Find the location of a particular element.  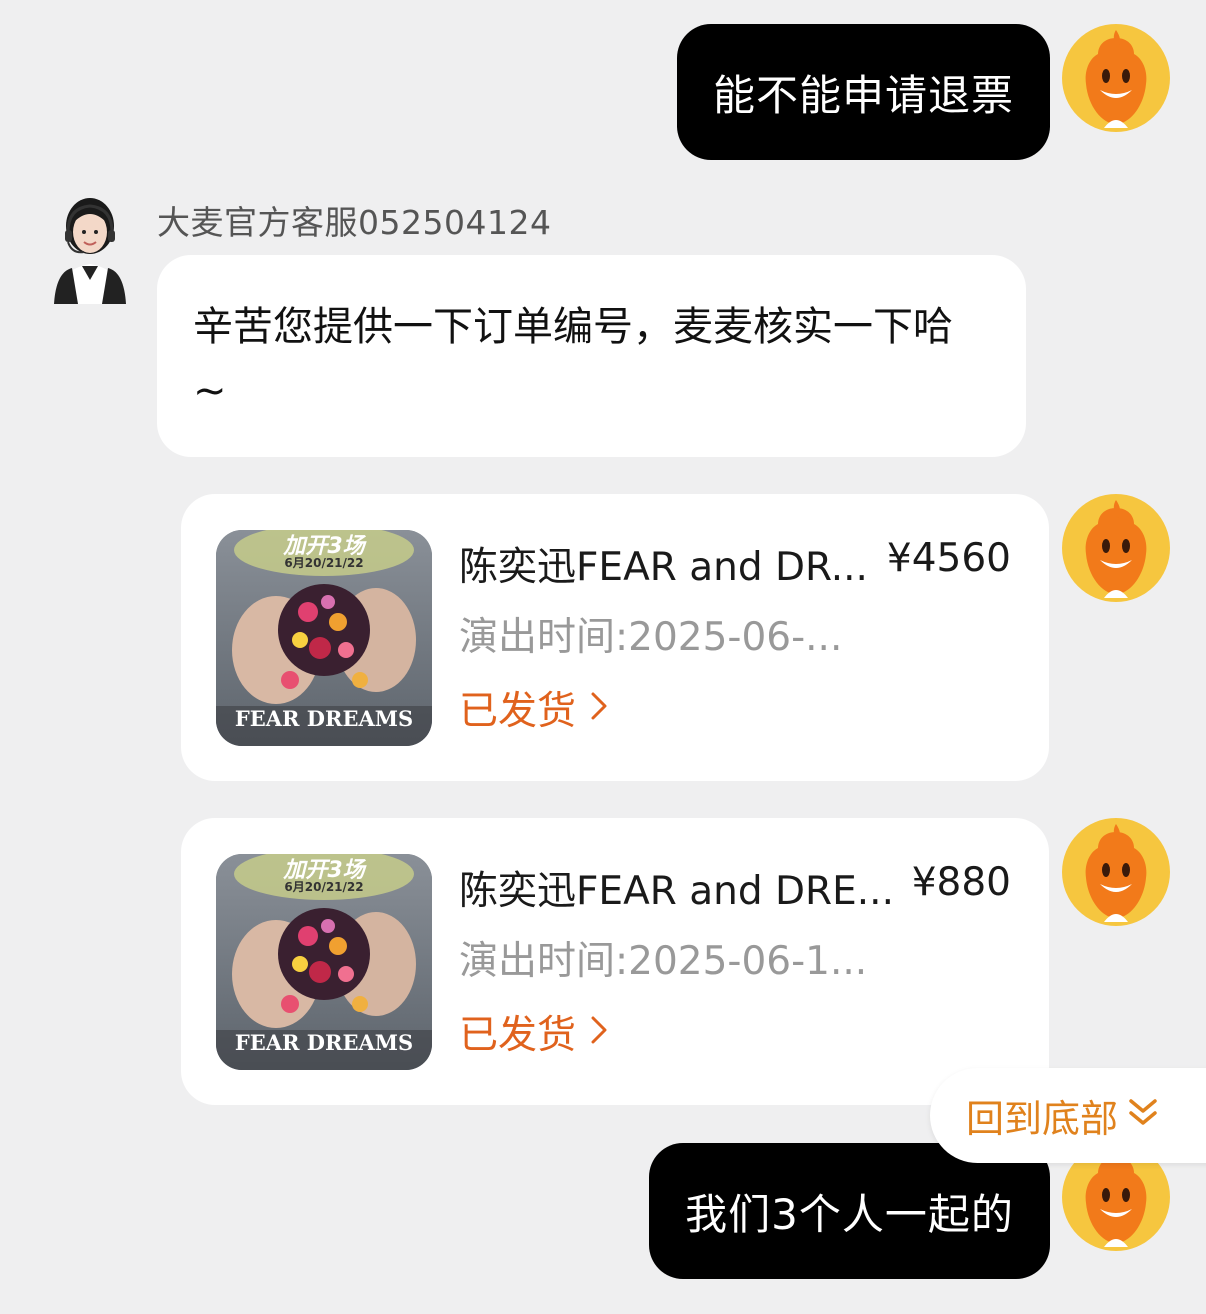

back-to-bottom-label: 回到底部 is located at coordinates (1042, 1119).